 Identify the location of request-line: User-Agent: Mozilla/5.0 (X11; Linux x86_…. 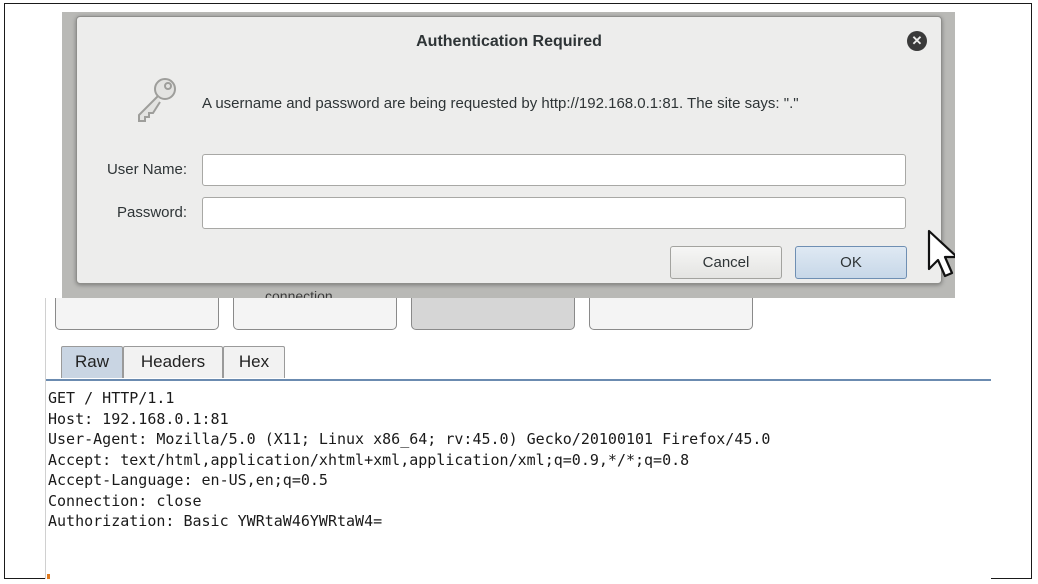
(409, 439).